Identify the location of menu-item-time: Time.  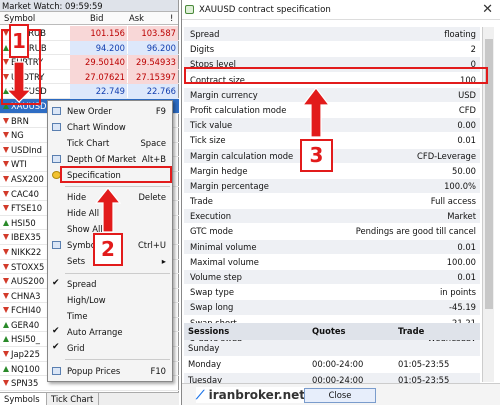
(110, 316).